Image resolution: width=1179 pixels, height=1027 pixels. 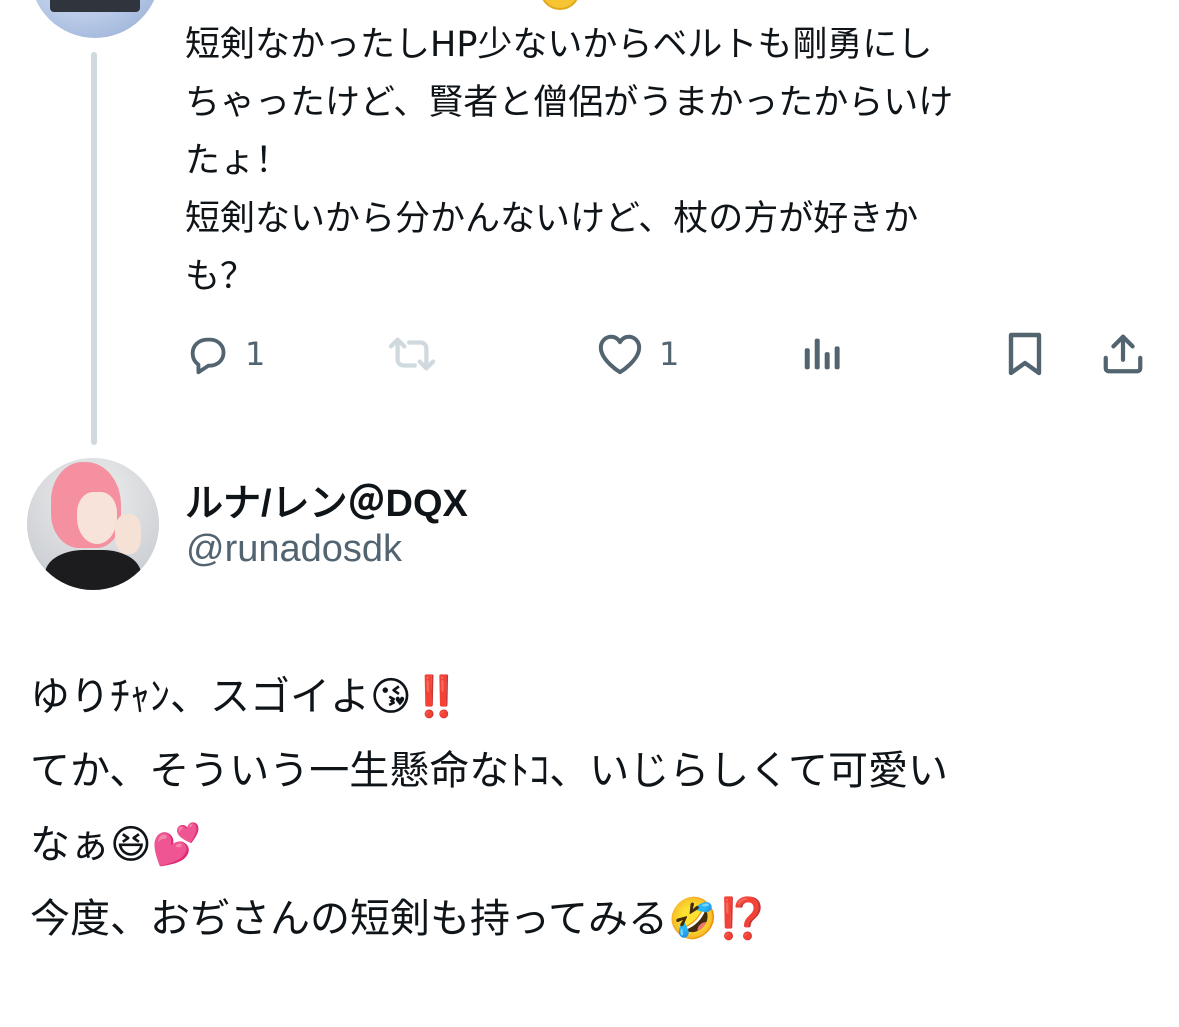 I want to click on like-button: 1, so click(x=637, y=354).